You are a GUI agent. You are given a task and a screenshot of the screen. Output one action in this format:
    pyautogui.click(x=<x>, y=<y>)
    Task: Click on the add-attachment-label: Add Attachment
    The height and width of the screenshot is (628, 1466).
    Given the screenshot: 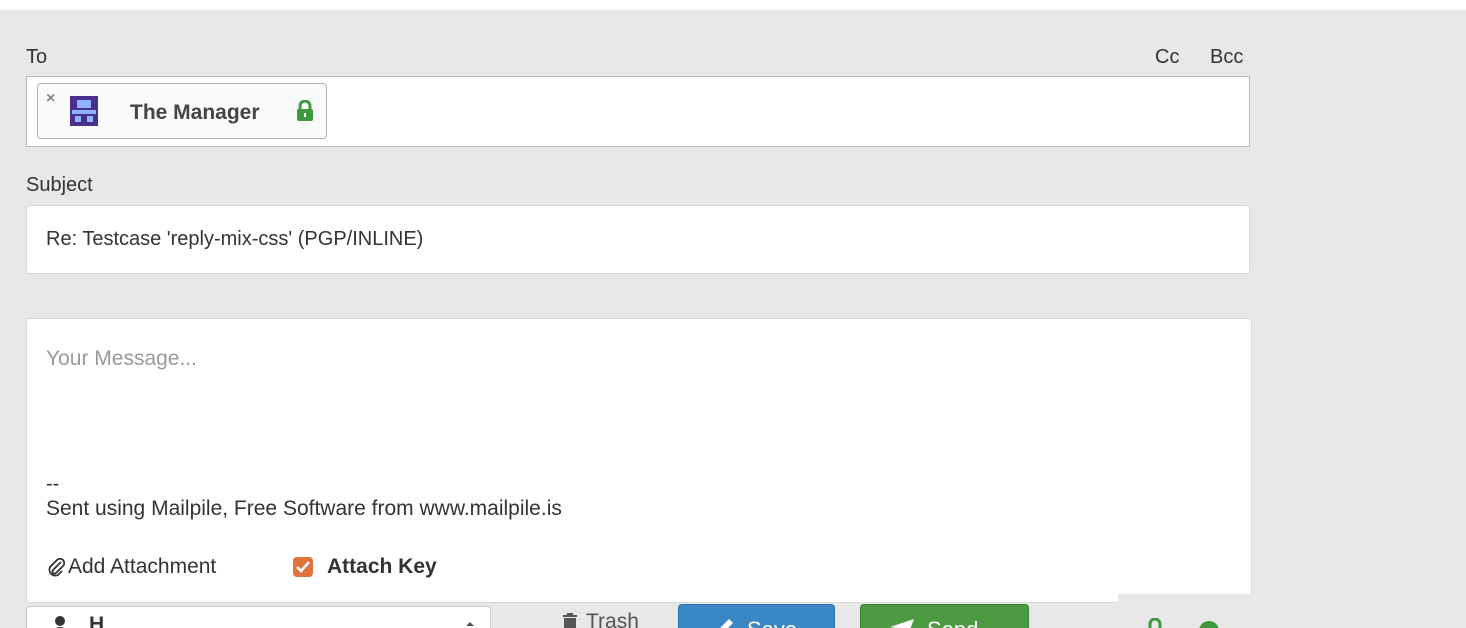 What is the action you would take?
    pyautogui.click(x=142, y=566)
    